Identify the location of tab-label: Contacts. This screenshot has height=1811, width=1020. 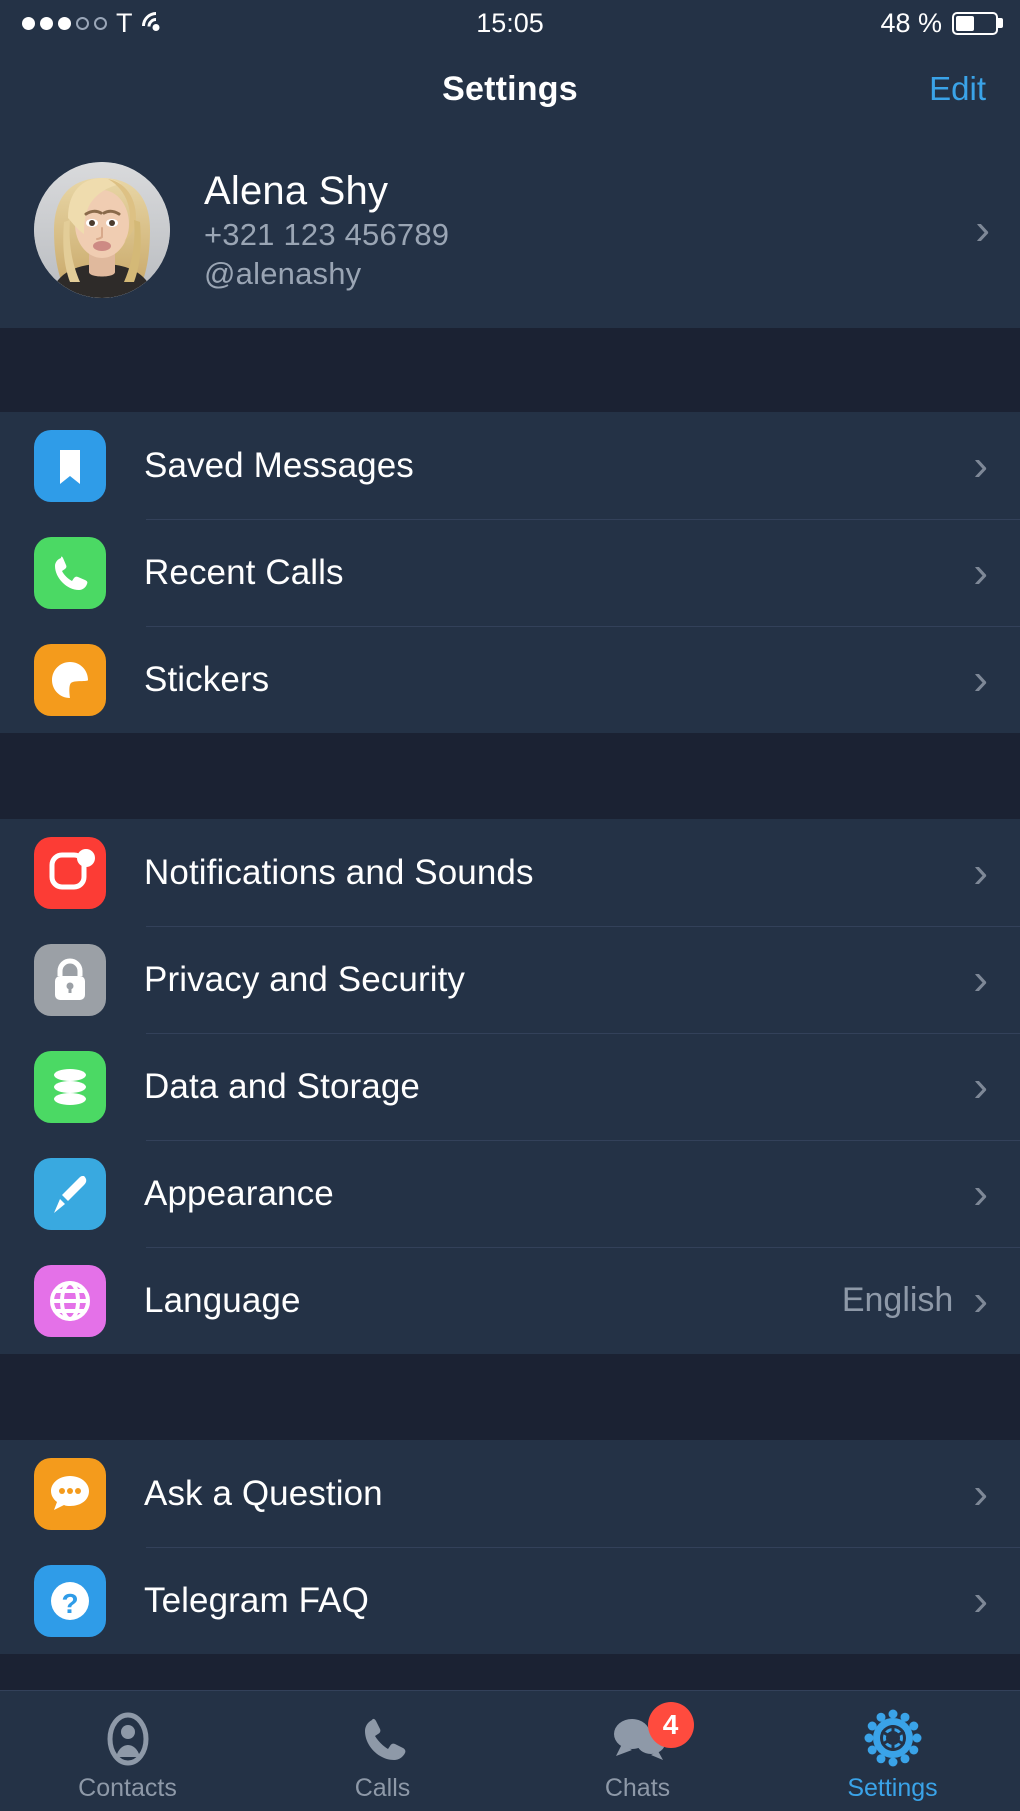
(127, 1787).